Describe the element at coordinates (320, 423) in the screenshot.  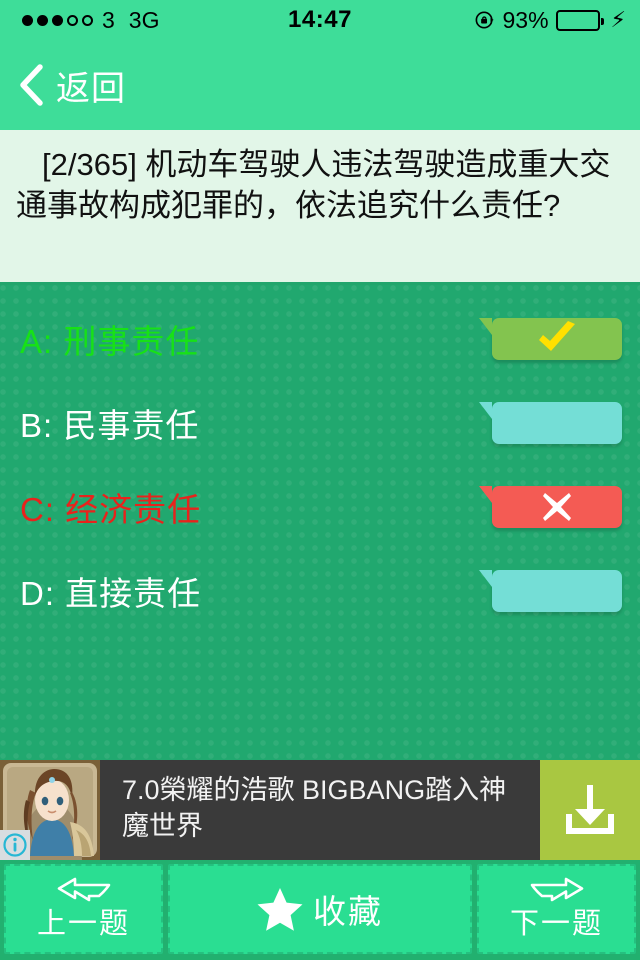
I see `option-row-b: B: 民事责任` at that location.